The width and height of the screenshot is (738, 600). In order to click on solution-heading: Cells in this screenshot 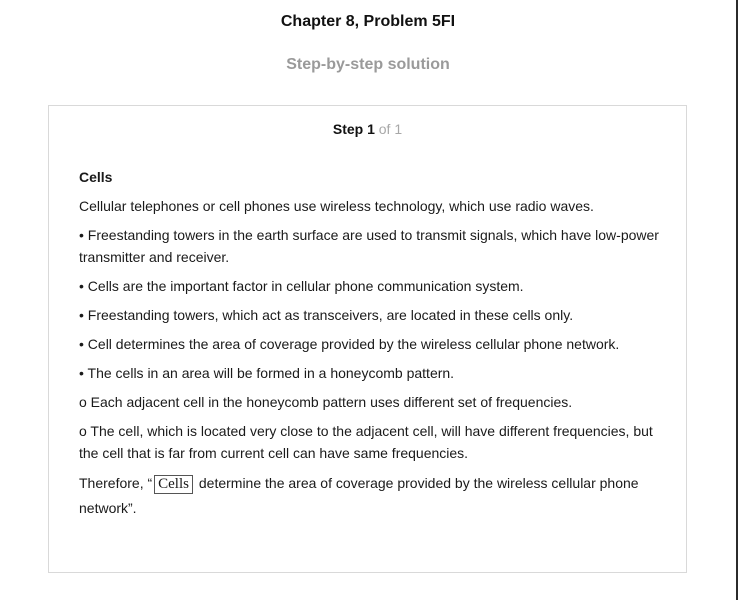, I will do `click(96, 177)`.